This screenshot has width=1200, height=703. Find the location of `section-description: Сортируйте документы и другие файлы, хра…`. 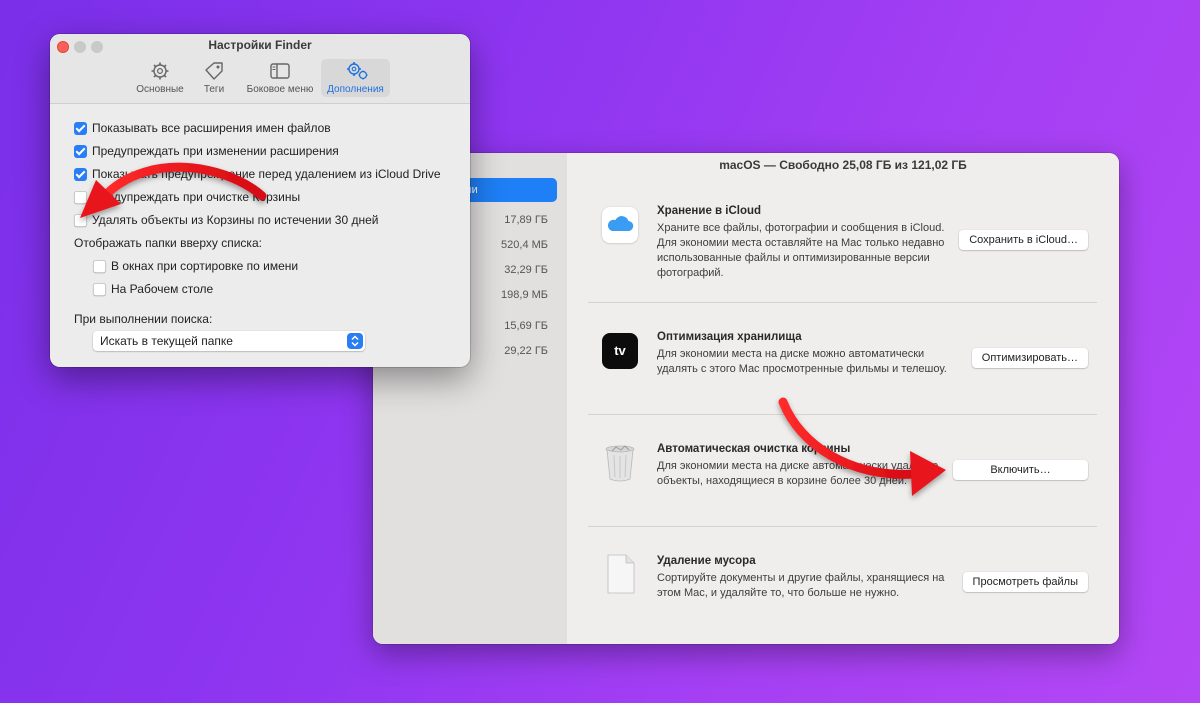

section-description: Сортируйте документы и другие файлы, хра… is located at coordinates (801, 585).